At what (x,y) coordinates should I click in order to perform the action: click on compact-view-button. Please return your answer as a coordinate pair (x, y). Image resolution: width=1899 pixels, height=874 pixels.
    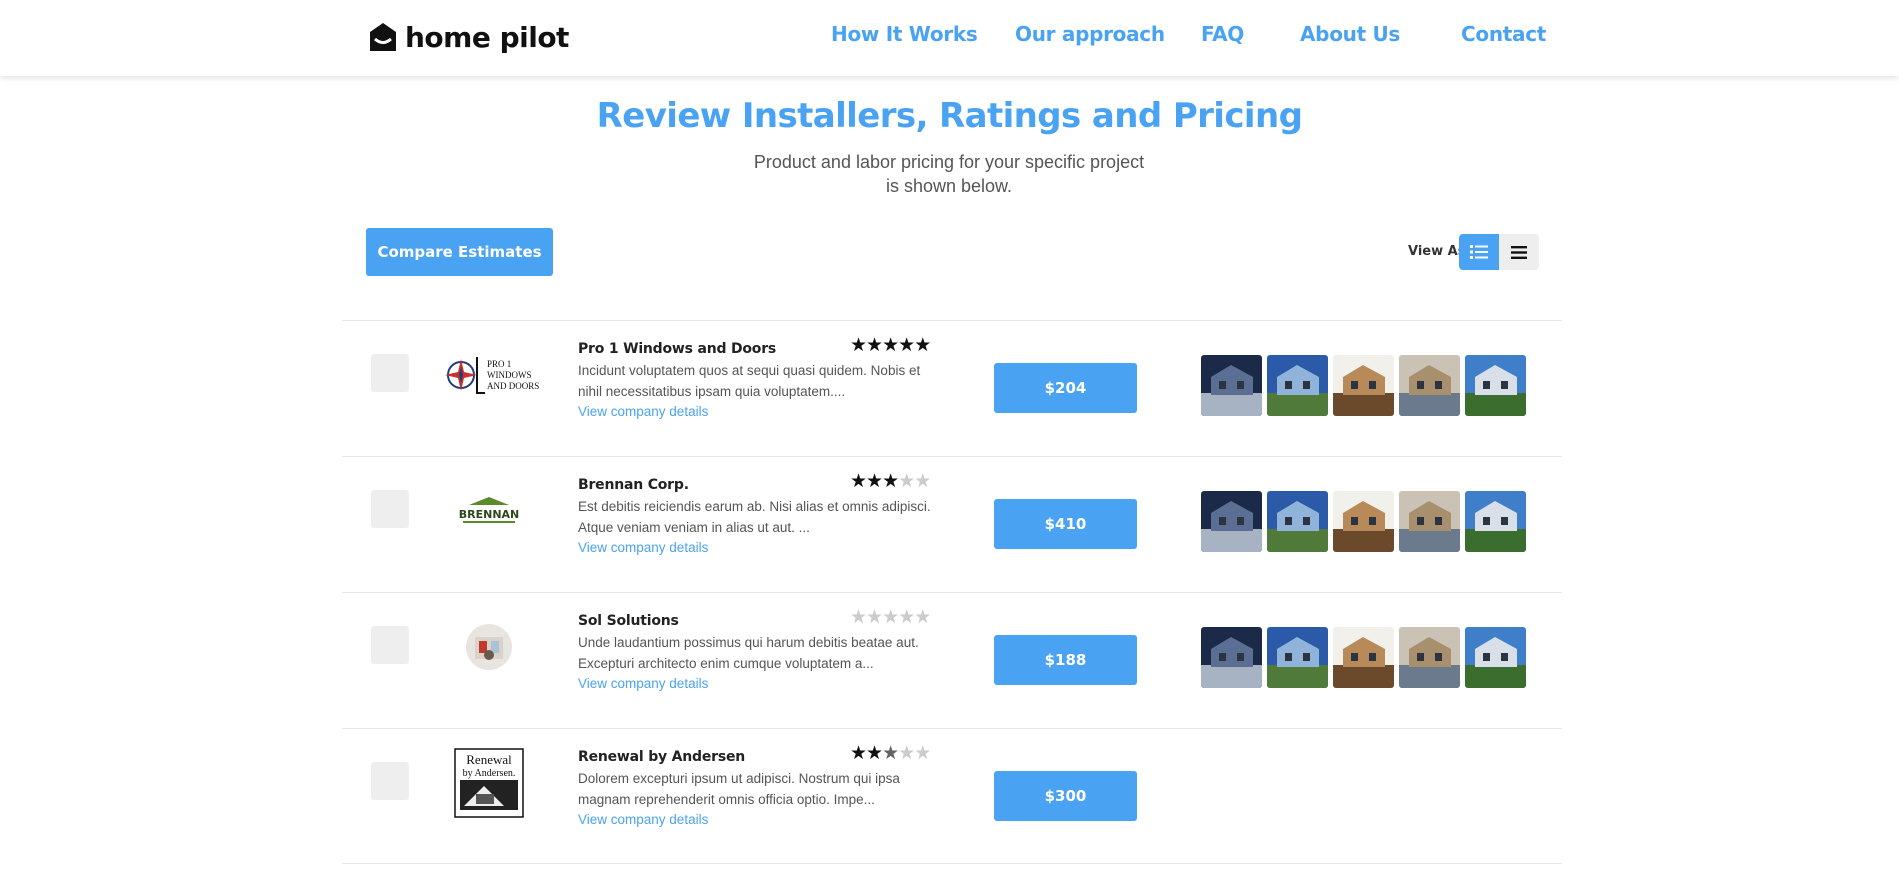
    Looking at the image, I should click on (1519, 252).